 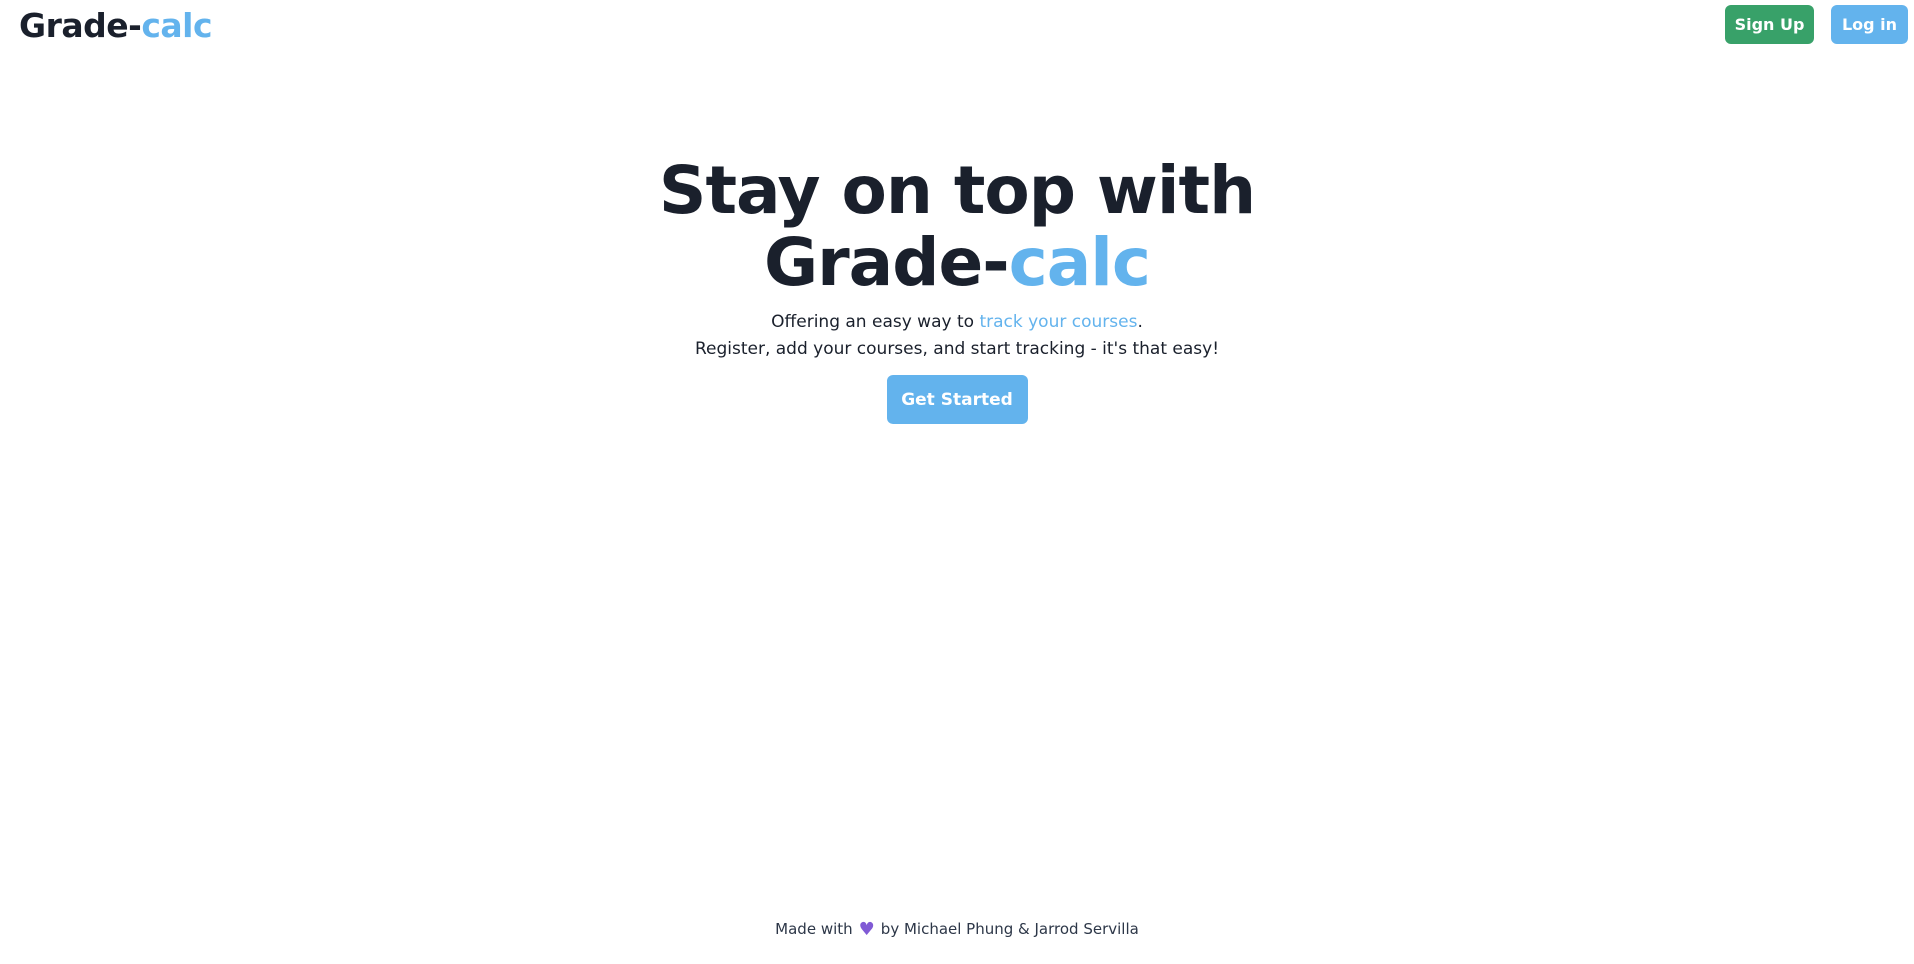 What do you see at coordinates (80, 25) in the screenshot?
I see `logo-main-text: Grade-` at bounding box center [80, 25].